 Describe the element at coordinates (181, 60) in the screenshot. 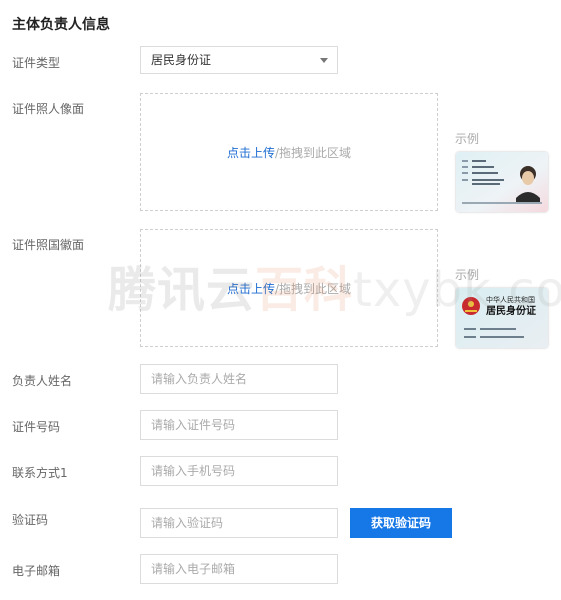

I see `id-type-value: 居民身份证` at that location.